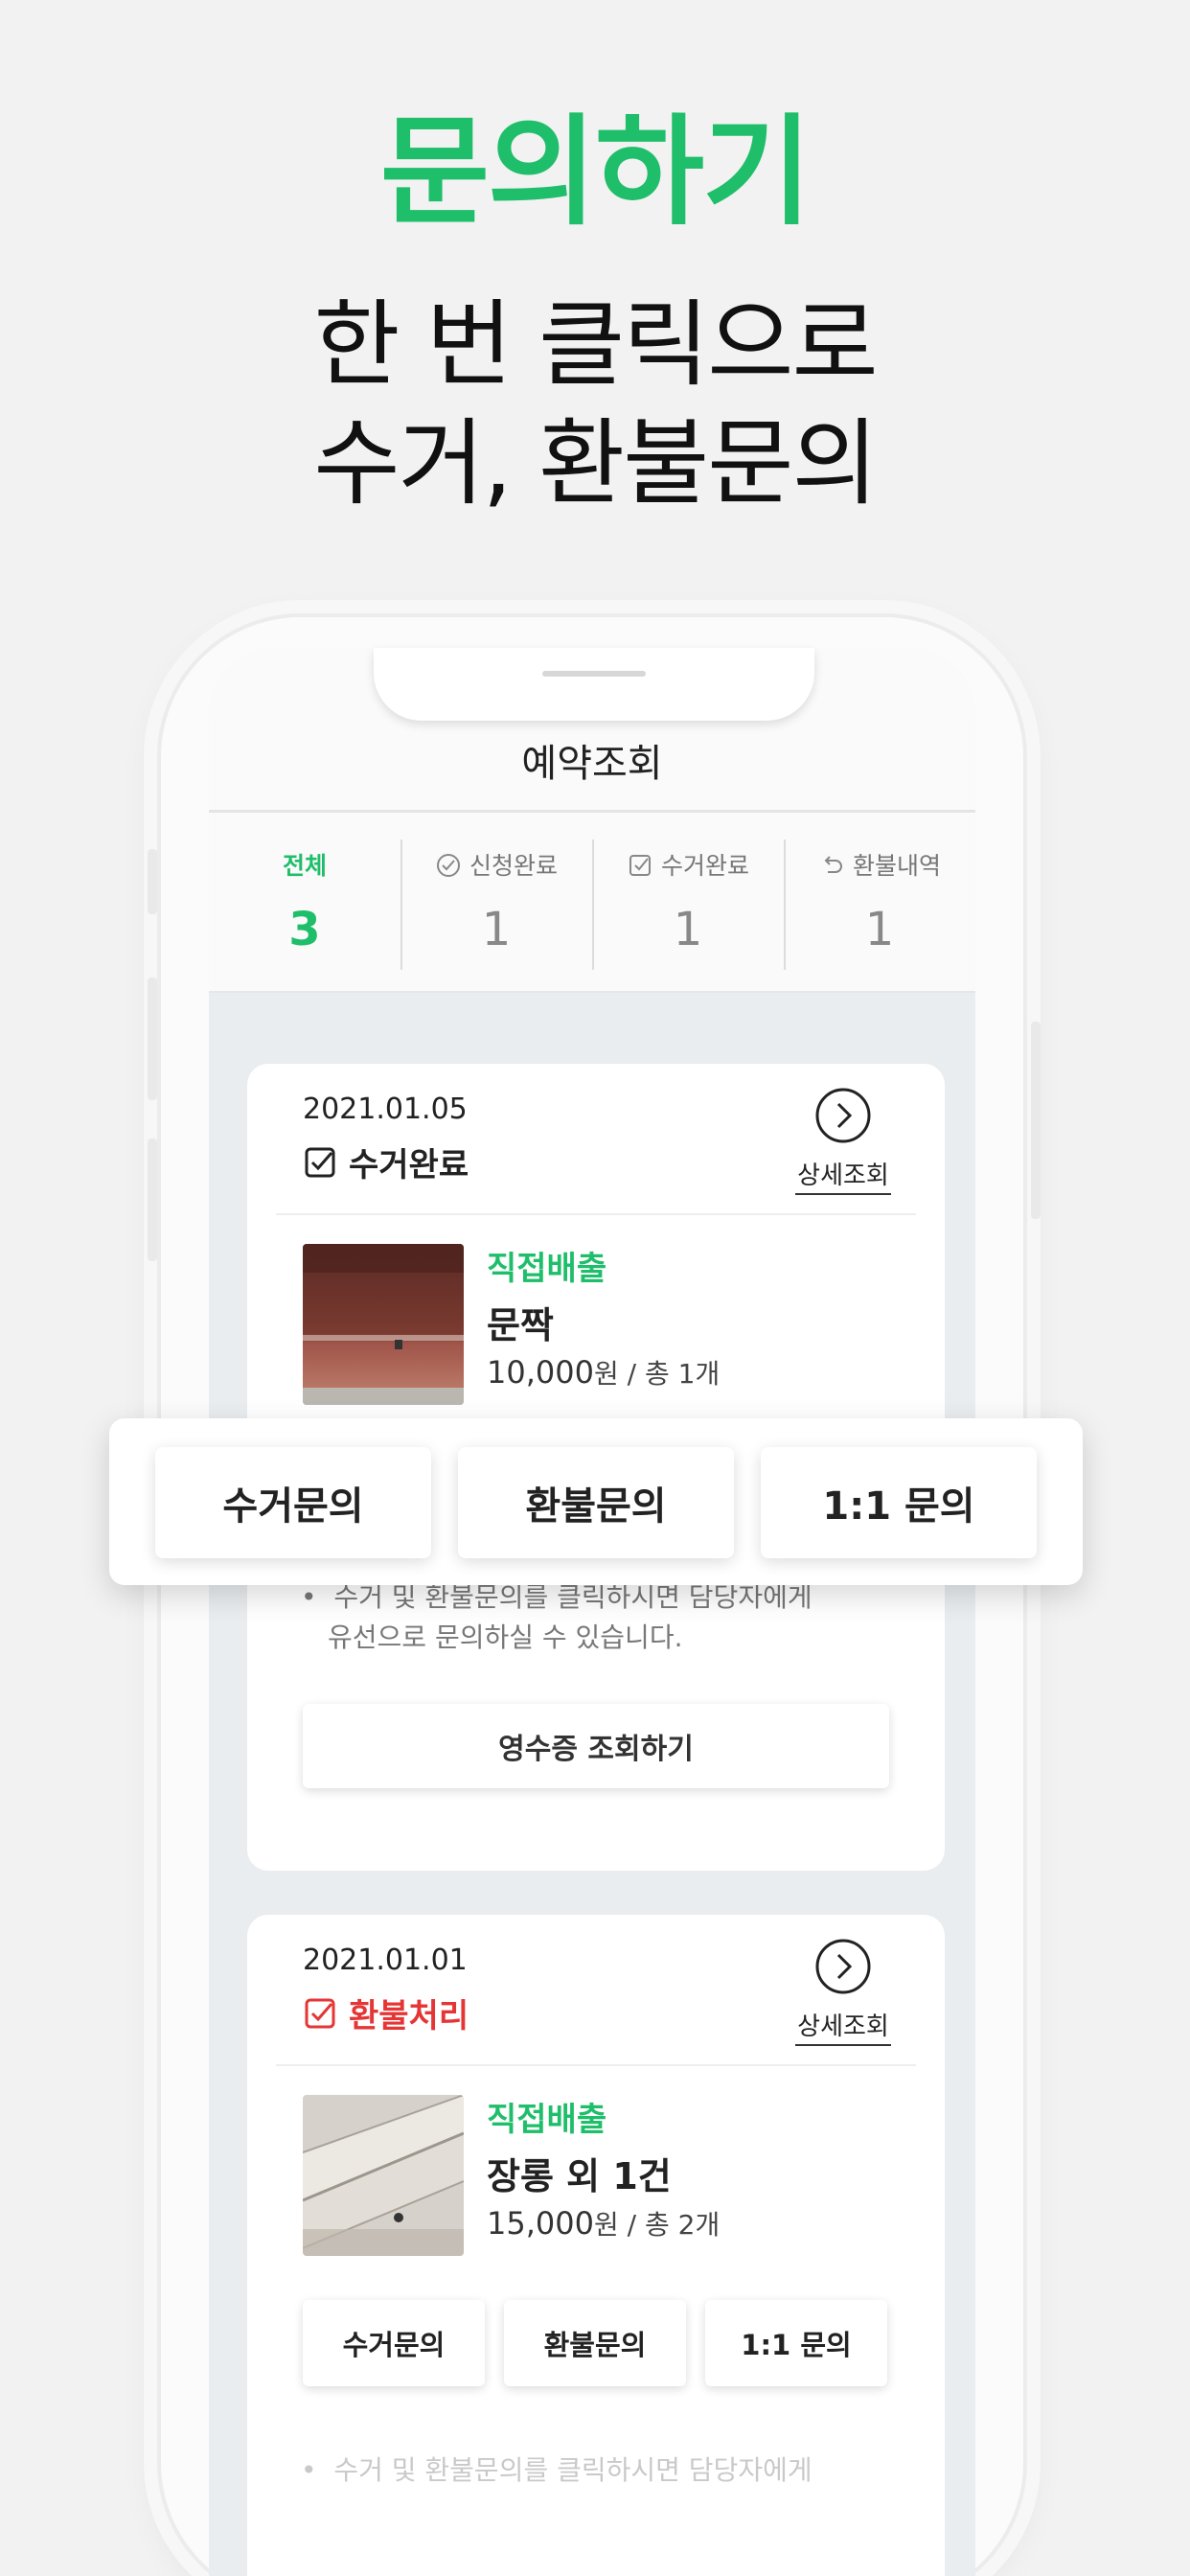 This screenshot has height=2576, width=1190. Describe the element at coordinates (152, 1199) in the screenshot. I see `phone-volume-down-button` at that location.